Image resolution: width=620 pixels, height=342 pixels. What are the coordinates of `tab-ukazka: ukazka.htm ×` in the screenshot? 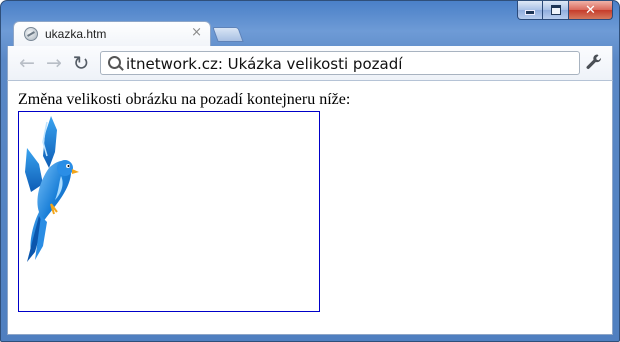 It's located at (112, 34).